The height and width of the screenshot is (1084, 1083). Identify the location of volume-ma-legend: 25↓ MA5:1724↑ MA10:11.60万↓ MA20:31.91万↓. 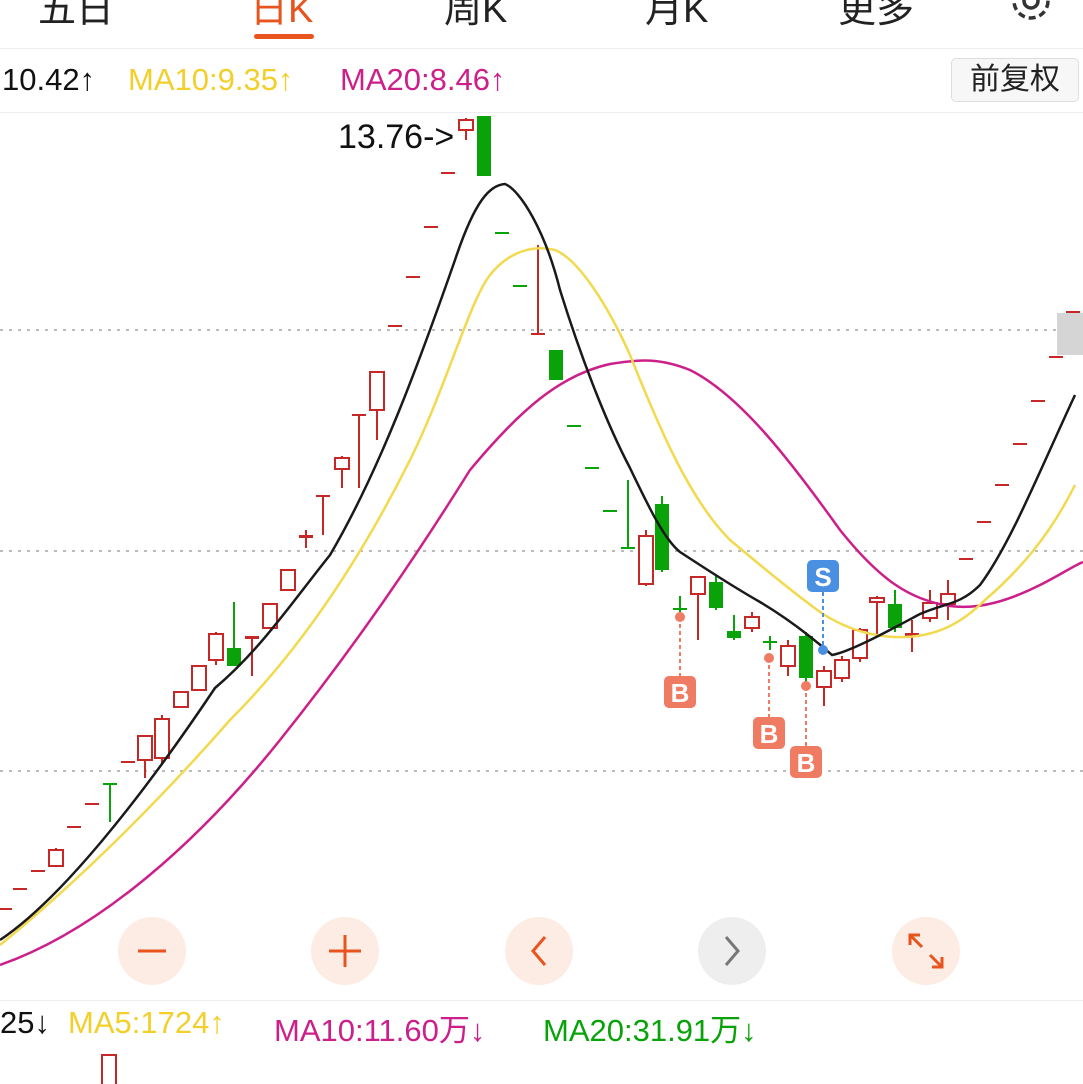
(541, 1024).